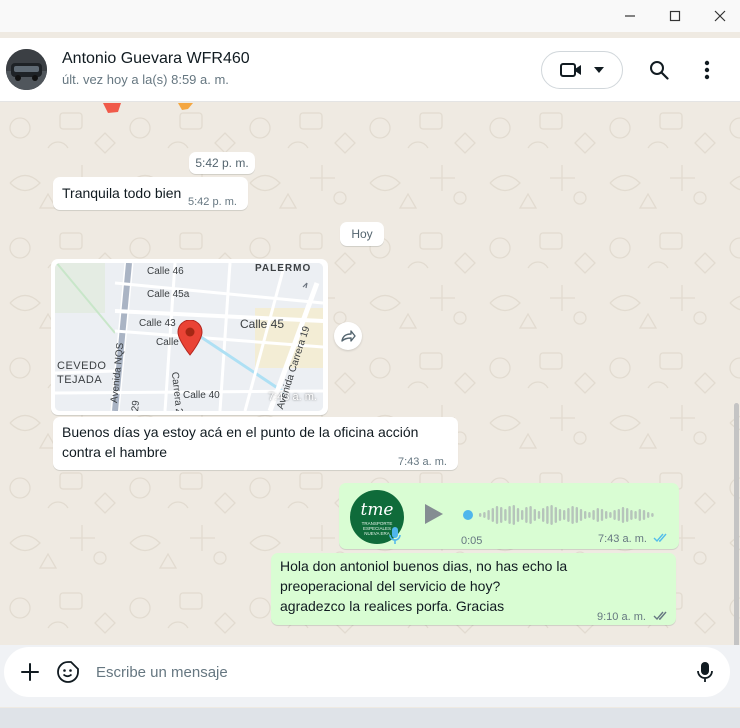 This screenshot has width=740, height=728. Describe the element at coordinates (145, 79) in the screenshot. I see `last-seen-status: últ. vez hoy a la(s) 8:59 a. m.` at that location.